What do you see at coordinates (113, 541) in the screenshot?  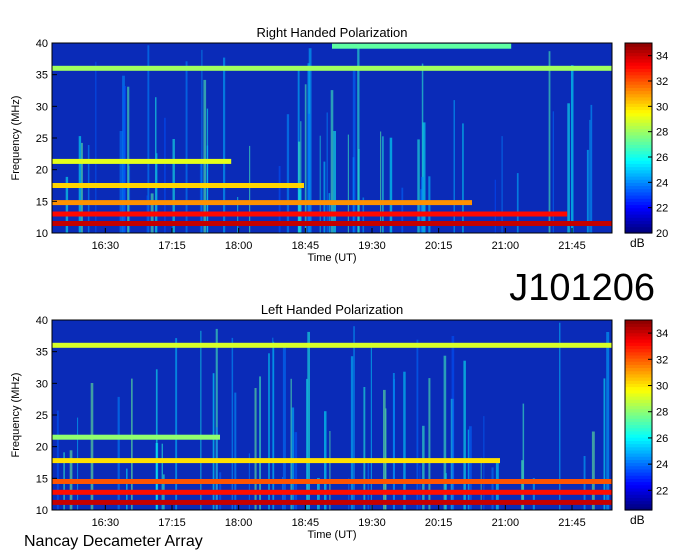 I see `instrument-name: Nancay Decameter Array` at bounding box center [113, 541].